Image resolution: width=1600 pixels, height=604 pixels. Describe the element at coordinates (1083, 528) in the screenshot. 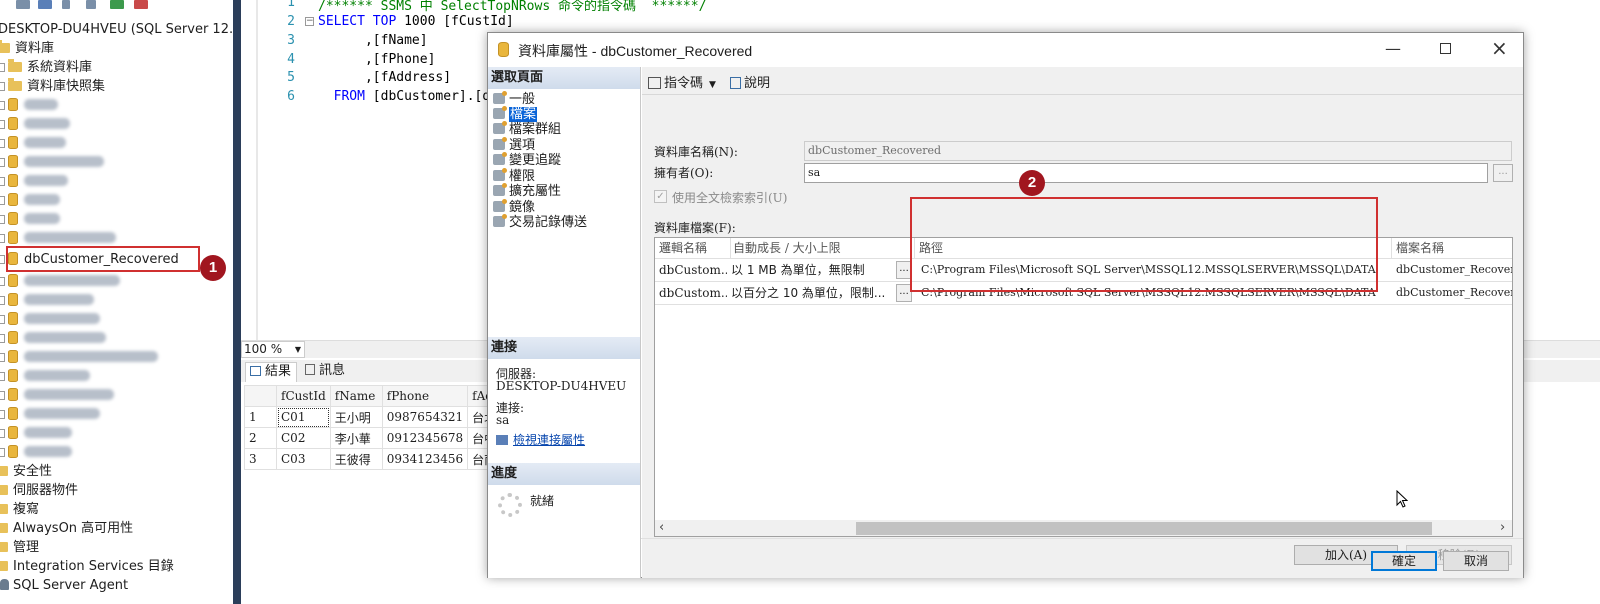

I see `horizontal-scrollbar: ‹ ›` at that location.